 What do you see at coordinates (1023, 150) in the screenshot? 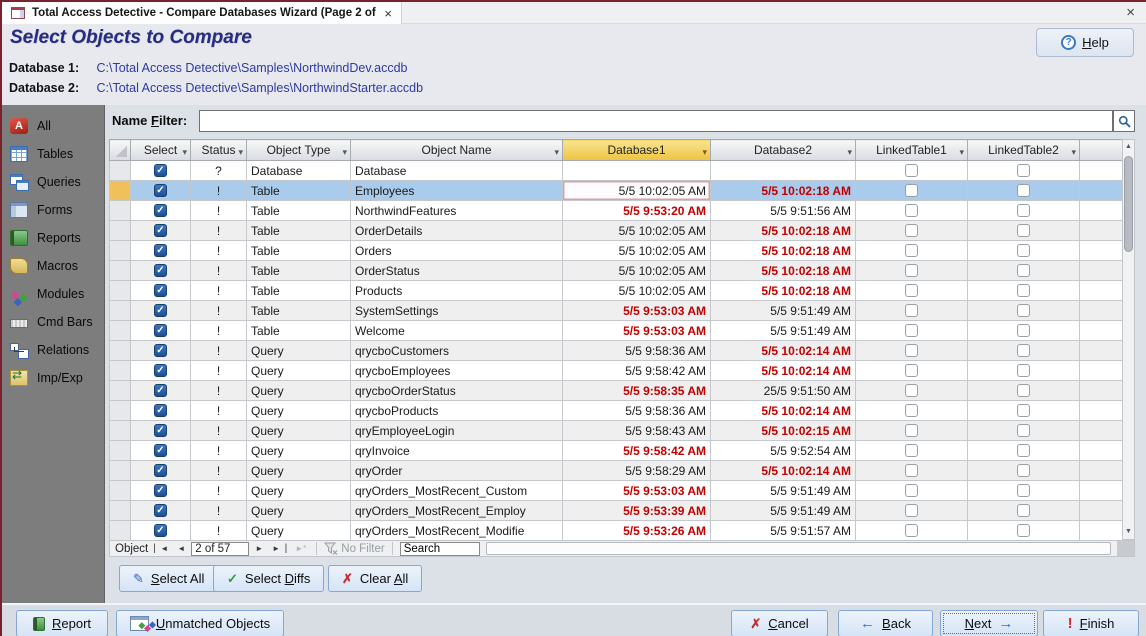
I see `column-header-linkedtable2: LinkedTable2 ▾` at bounding box center [1023, 150].